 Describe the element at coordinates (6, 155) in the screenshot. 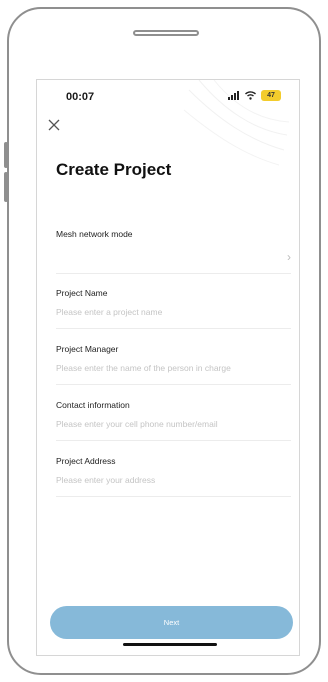

I see `side-button-volume-up` at that location.